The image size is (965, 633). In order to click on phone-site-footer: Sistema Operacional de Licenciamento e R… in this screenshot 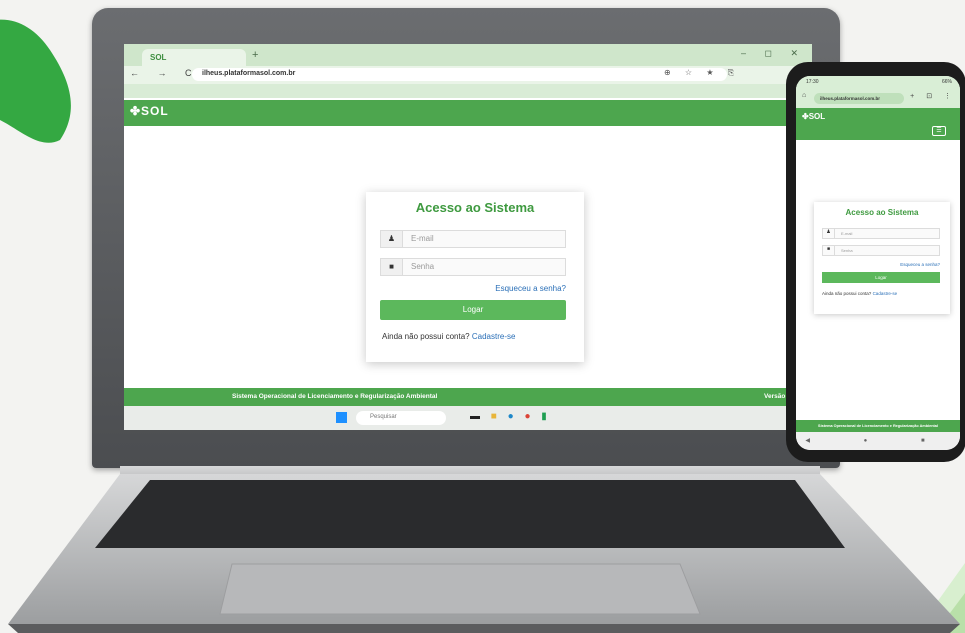, I will do `click(878, 426)`.